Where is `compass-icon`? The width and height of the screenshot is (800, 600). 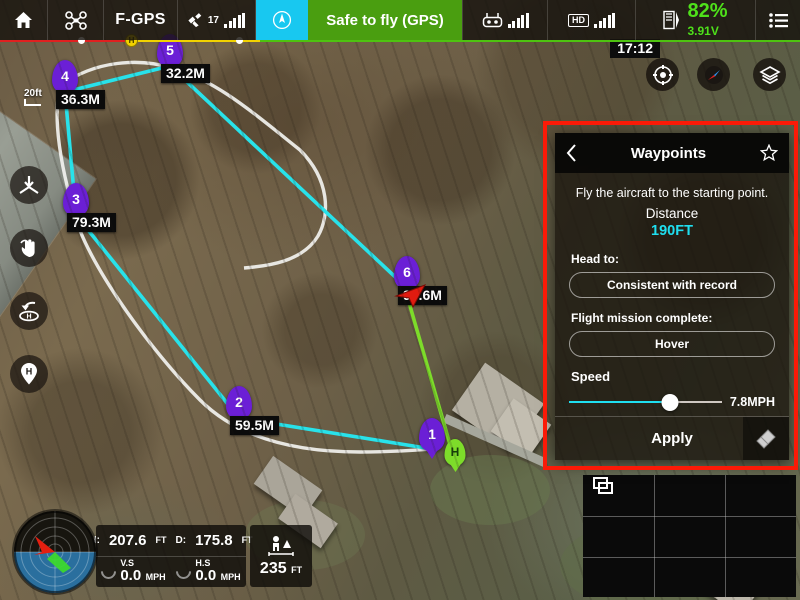 compass-icon is located at coordinates (713, 74).